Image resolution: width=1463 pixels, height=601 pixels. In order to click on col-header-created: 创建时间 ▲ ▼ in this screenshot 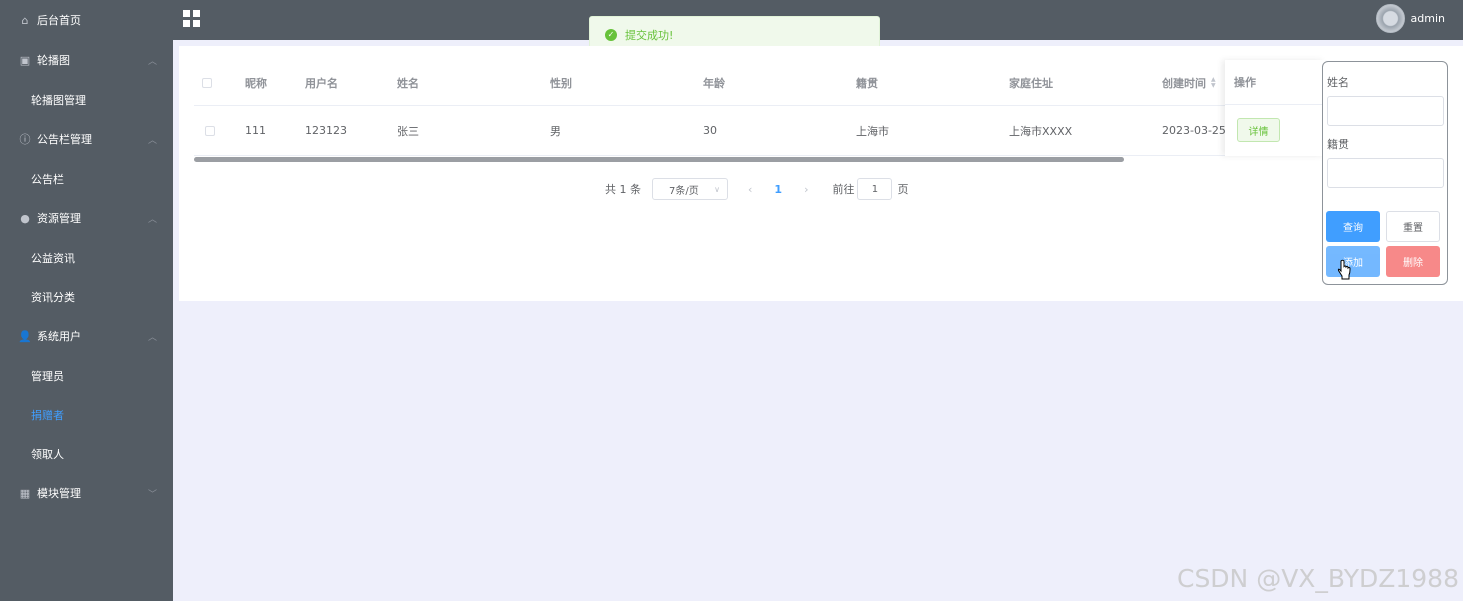, I will do `click(1189, 83)`.